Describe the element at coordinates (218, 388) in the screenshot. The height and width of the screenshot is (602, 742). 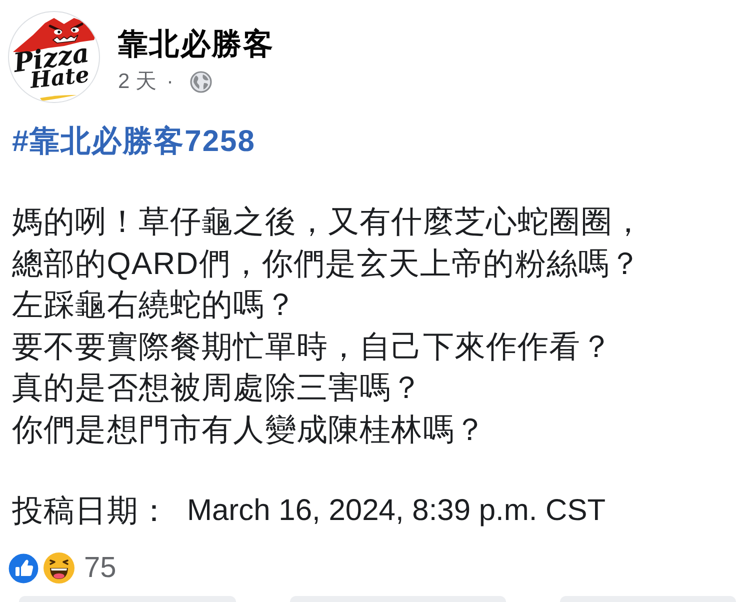
I see `post-text-line: 真的是否想被周處除三害嗎？` at that location.